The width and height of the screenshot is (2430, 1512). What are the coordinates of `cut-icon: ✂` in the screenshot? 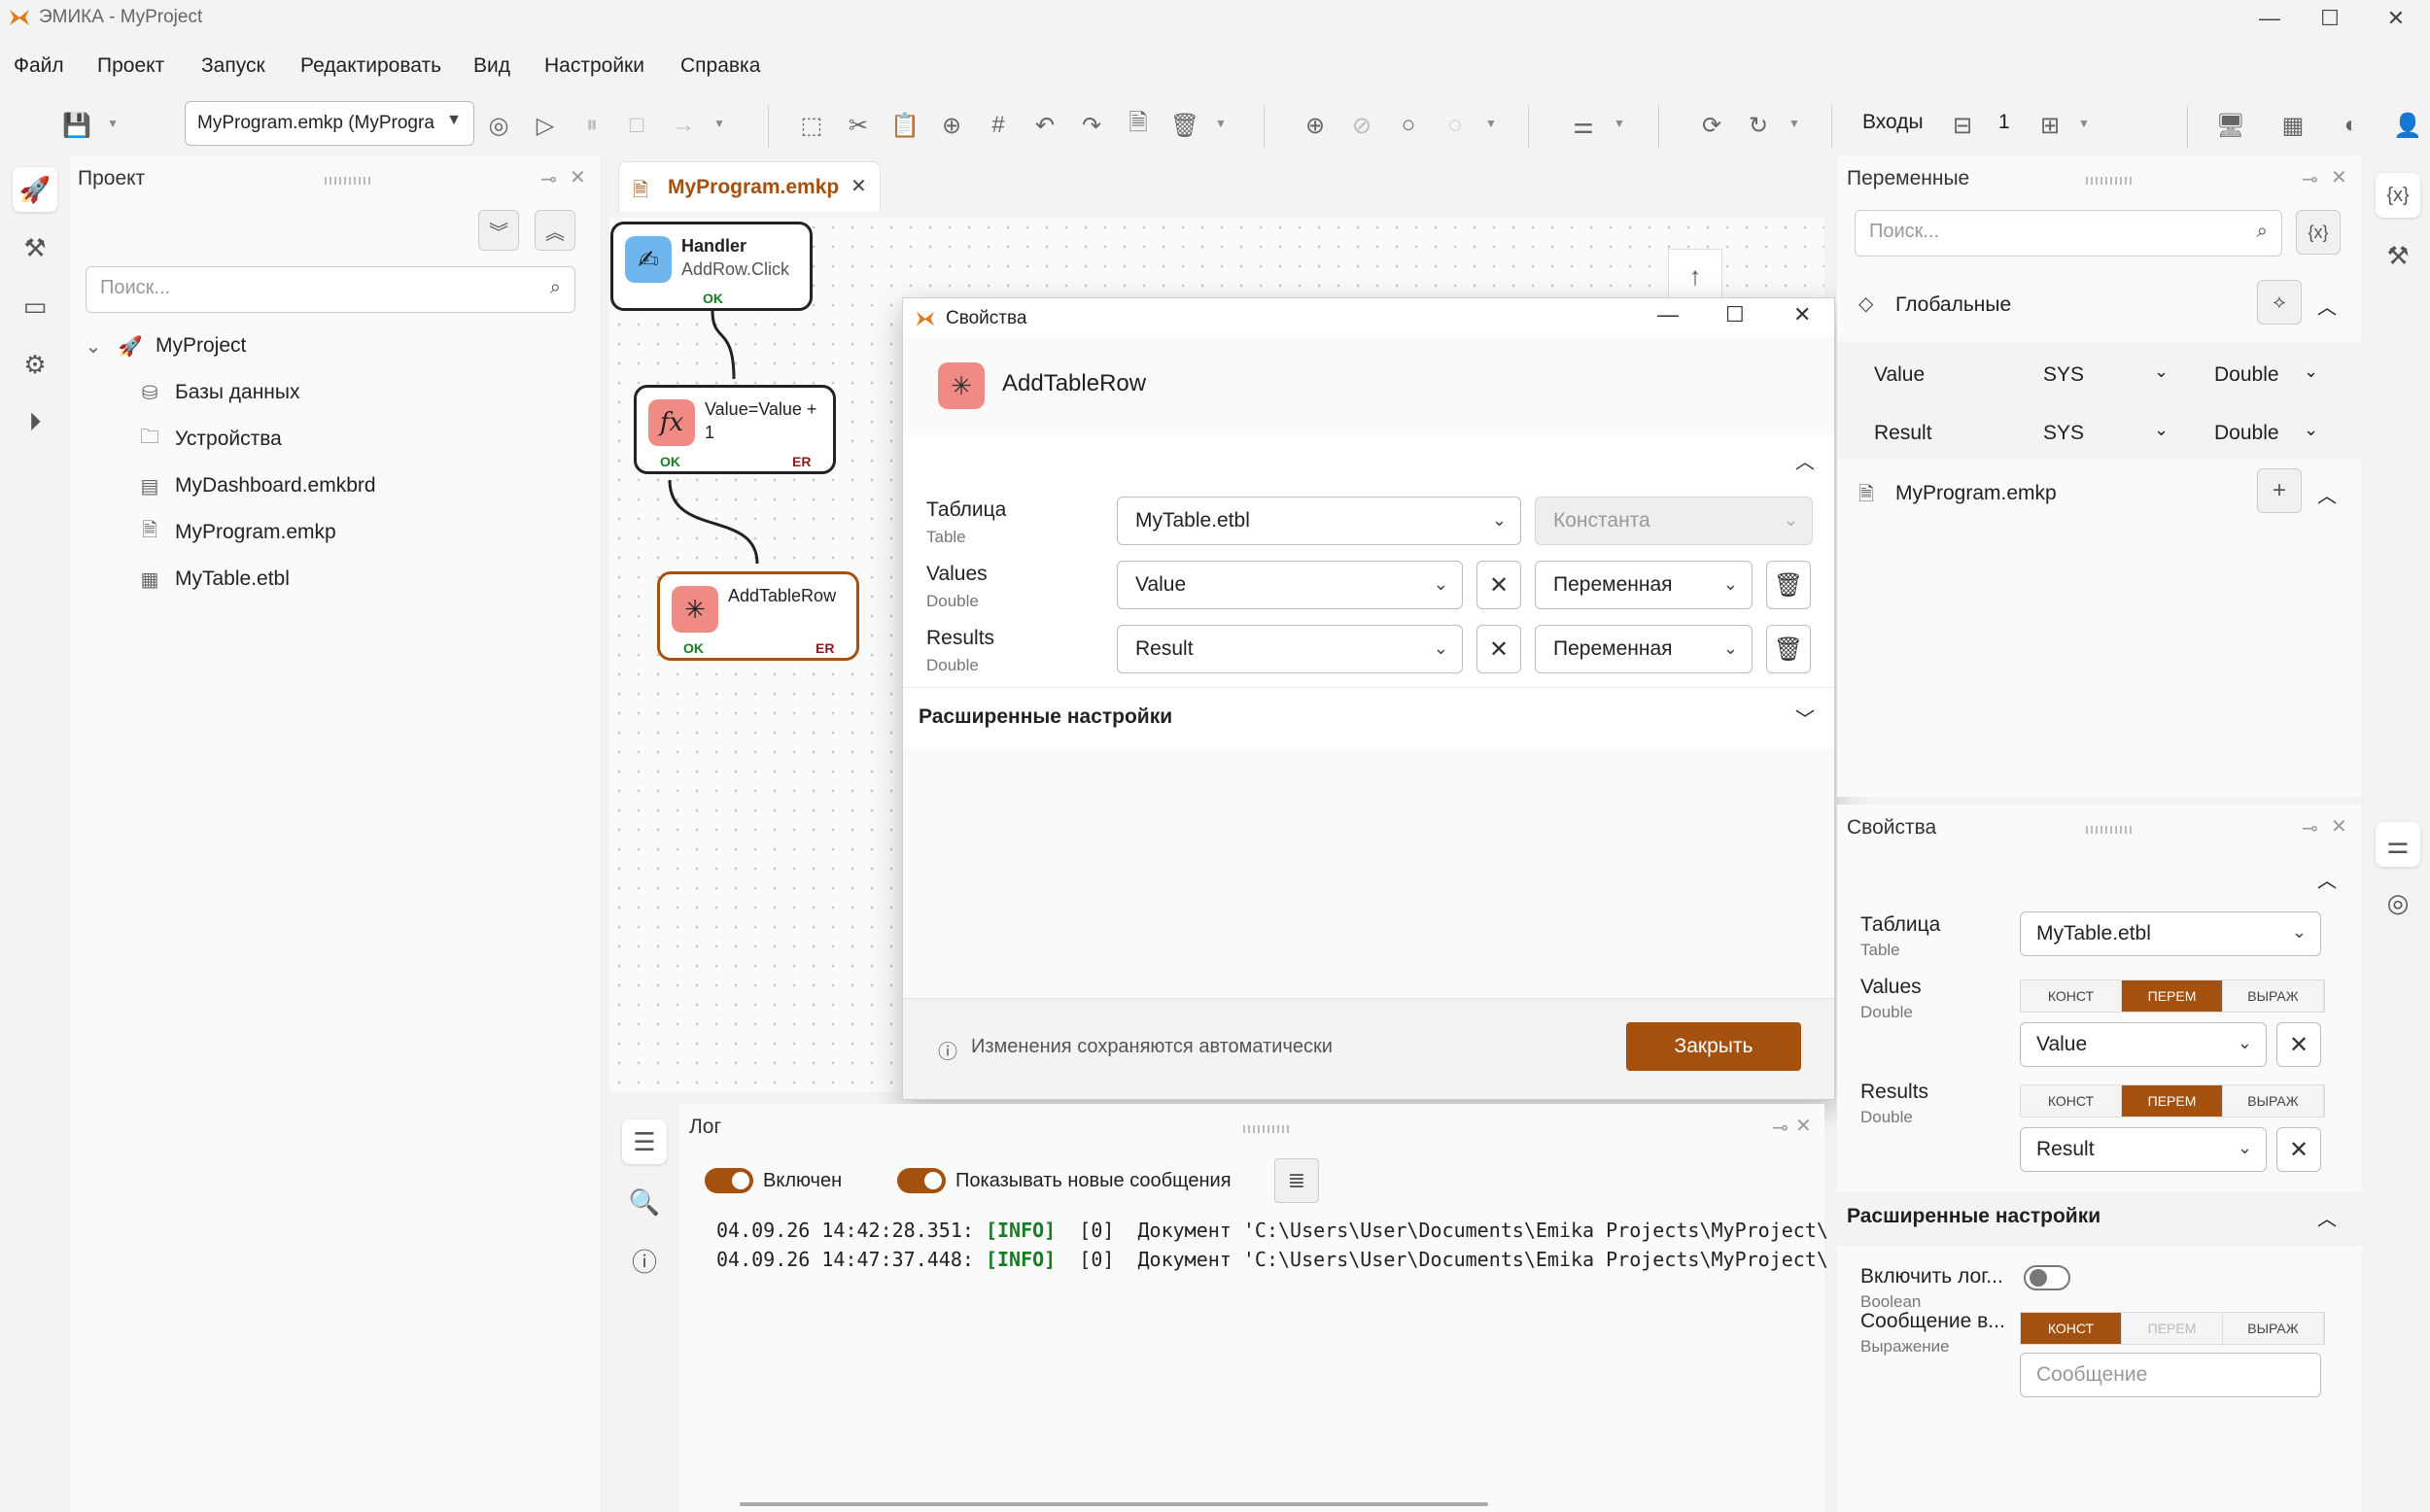 It's located at (858, 126).